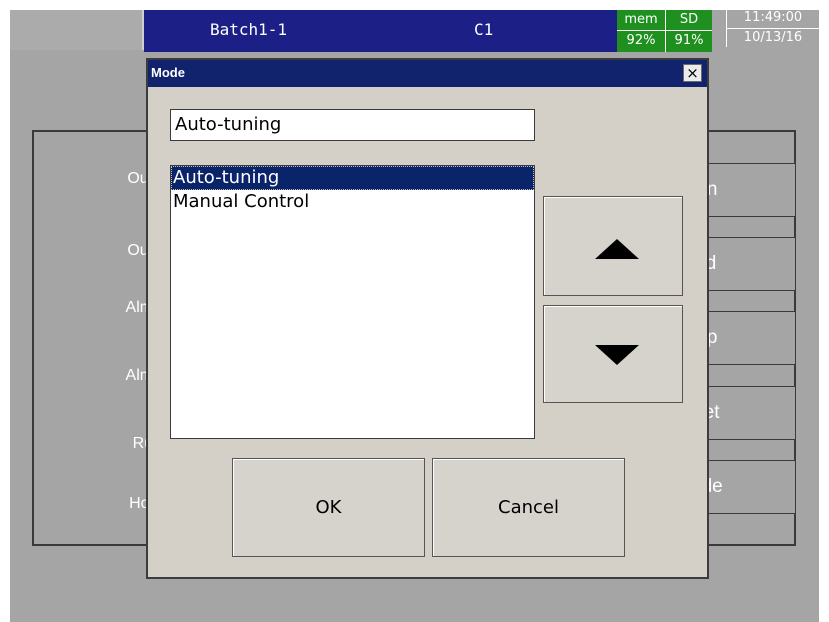 This screenshot has width=829, height=622. What do you see at coordinates (689, 40) in the screenshot?
I see `sd-value: 91%` at bounding box center [689, 40].